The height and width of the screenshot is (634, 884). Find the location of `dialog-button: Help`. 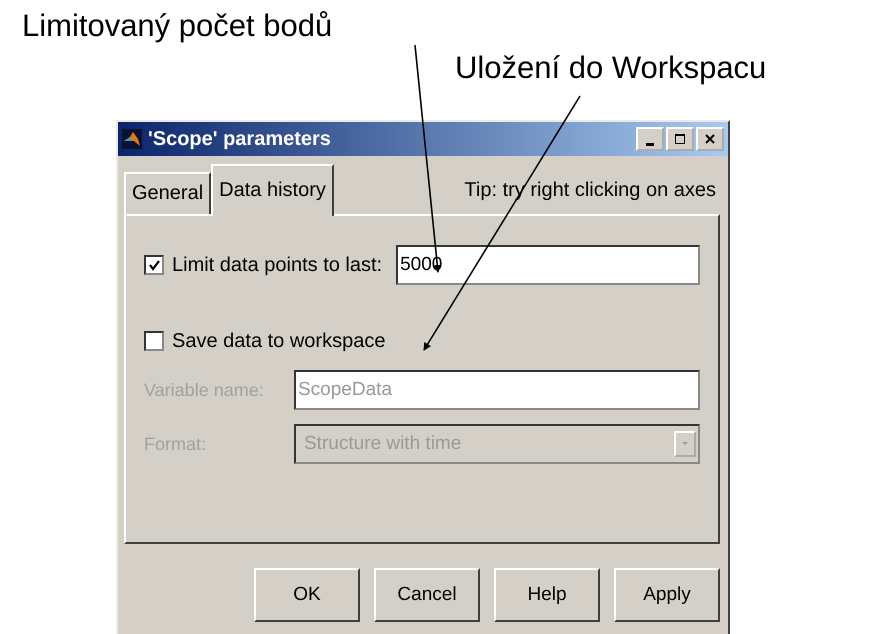

dialog-button: Help is located at coordinates (547, 595).